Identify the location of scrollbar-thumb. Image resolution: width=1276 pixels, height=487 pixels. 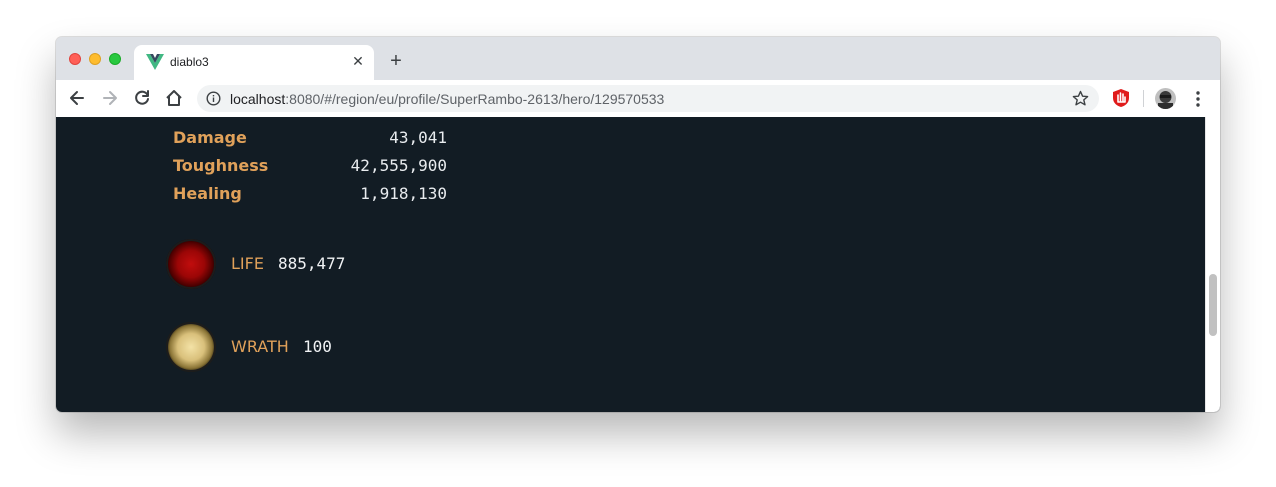
(1213, 305).